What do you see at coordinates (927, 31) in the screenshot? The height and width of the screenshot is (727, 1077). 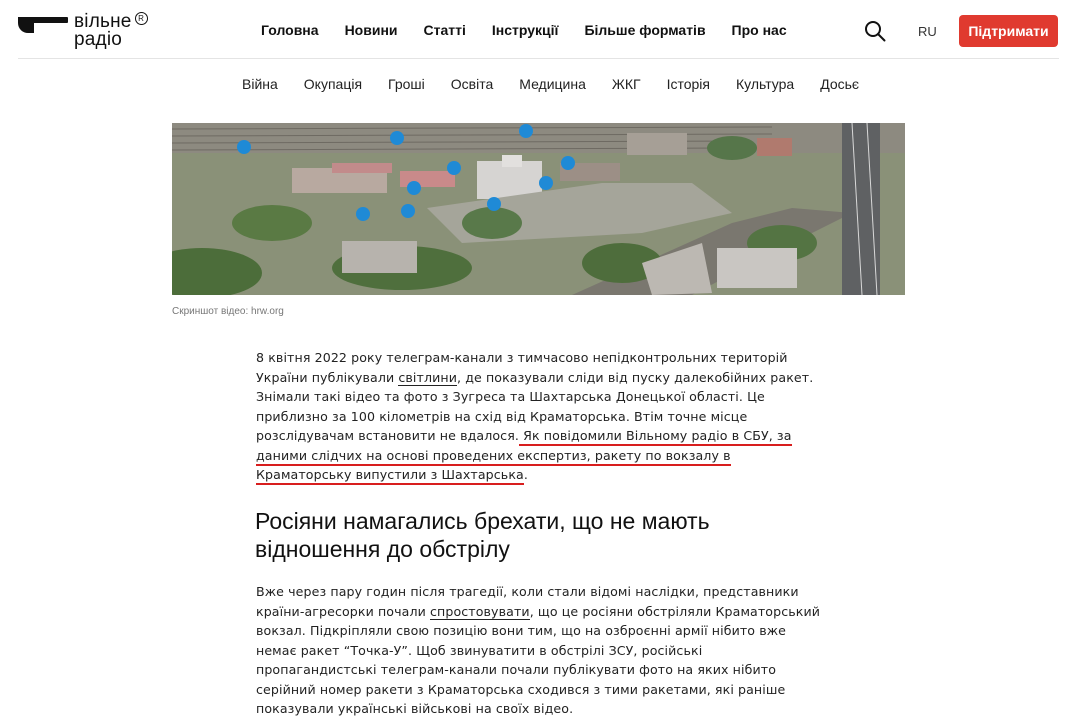 I see `language-switch: RU` at bounding box center [927, 31].